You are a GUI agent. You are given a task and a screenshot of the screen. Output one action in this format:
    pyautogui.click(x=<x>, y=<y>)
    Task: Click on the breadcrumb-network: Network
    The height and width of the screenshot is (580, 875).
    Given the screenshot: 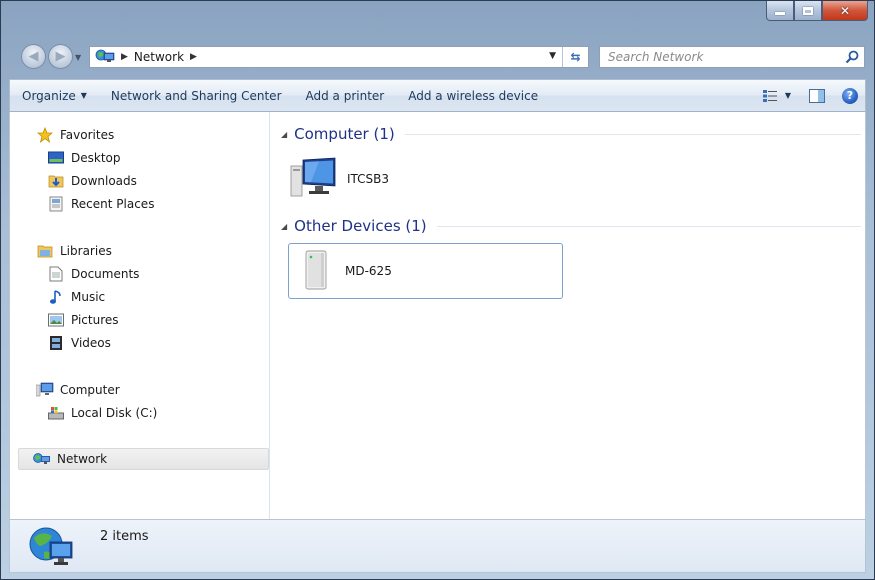 What is the action you would take?
    pyautogui.click(x=159, y=57)
    